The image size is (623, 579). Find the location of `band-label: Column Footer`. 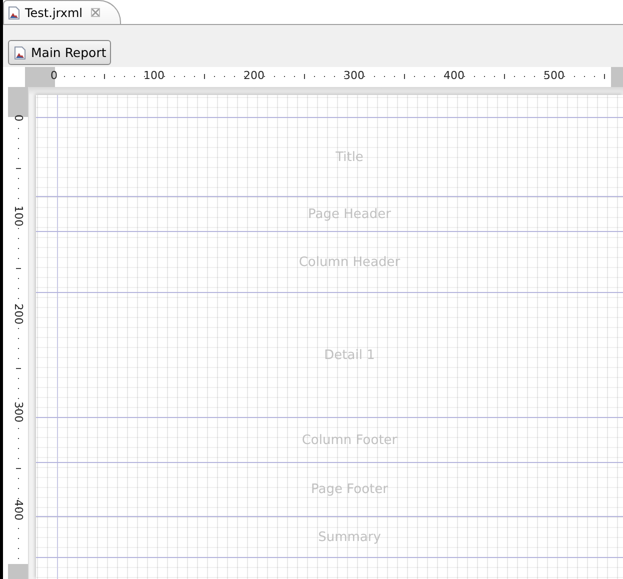

band-label: Column Footer is located at coordinates (350, 440).